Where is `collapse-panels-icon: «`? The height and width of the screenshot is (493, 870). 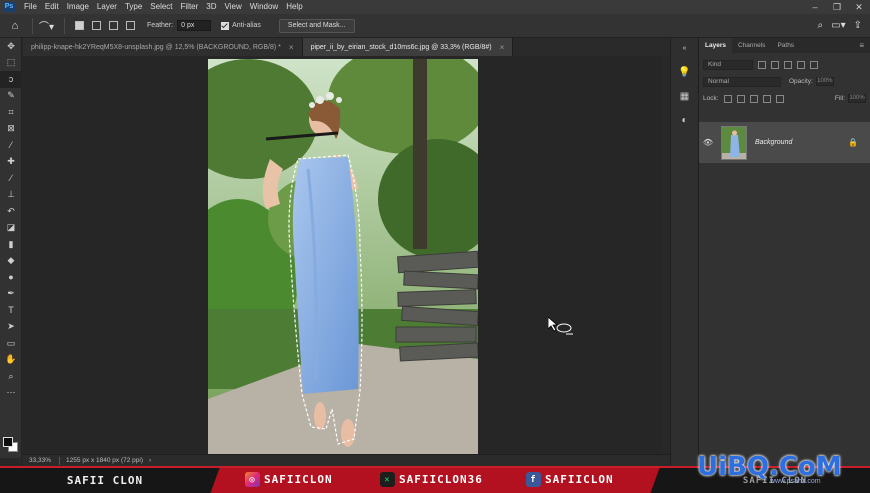 collapse-panels-icon: « is located at coordinates (685, 48).